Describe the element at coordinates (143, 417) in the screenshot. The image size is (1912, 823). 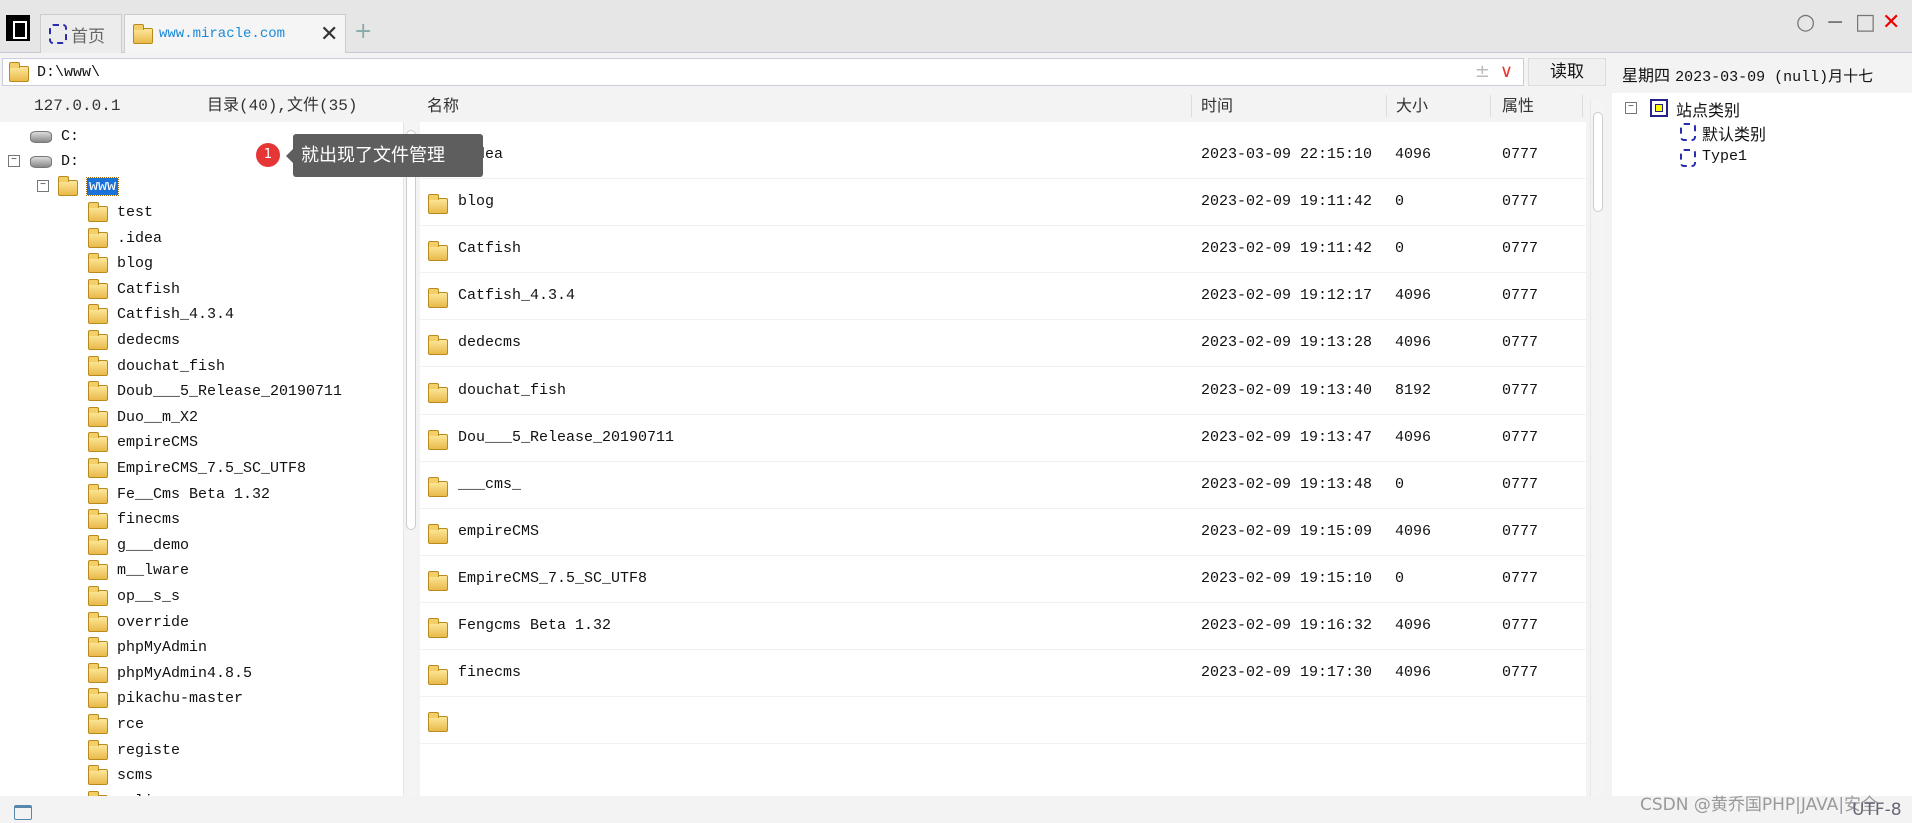
I see `tree-folder: Duo__m_X2` at that location.